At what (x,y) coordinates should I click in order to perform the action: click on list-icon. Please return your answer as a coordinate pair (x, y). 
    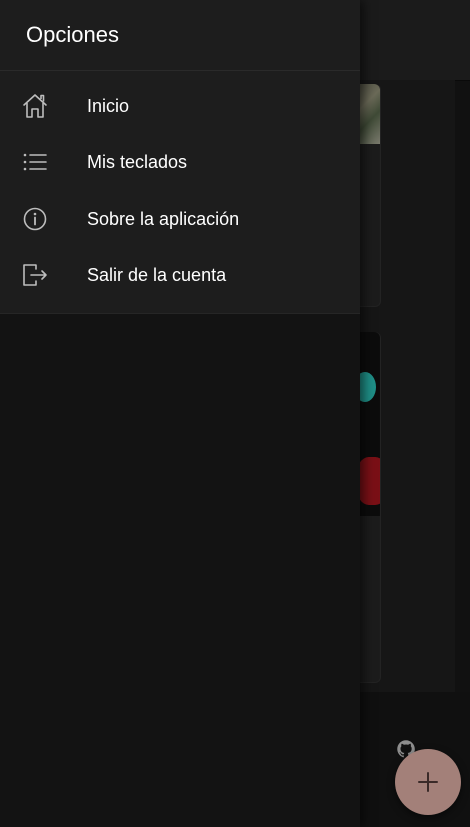
    Looking at the image, I should click on (35, 162).